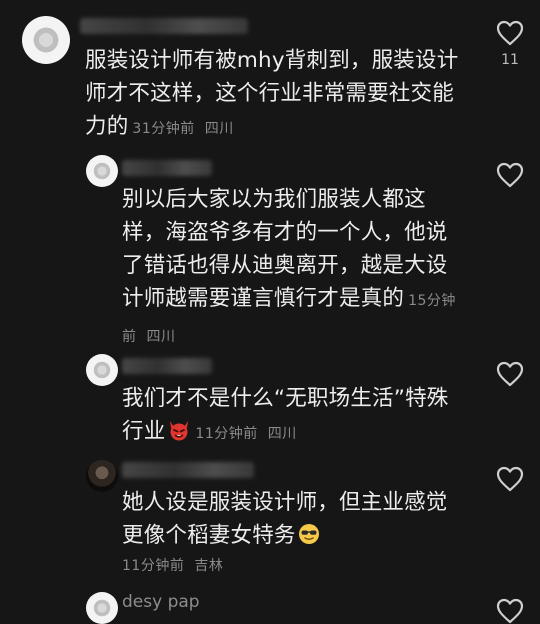  What do you see at coordinates (179, 431) in the screenshot?
I see `devil-emoji` at bounding box center [179, 431].